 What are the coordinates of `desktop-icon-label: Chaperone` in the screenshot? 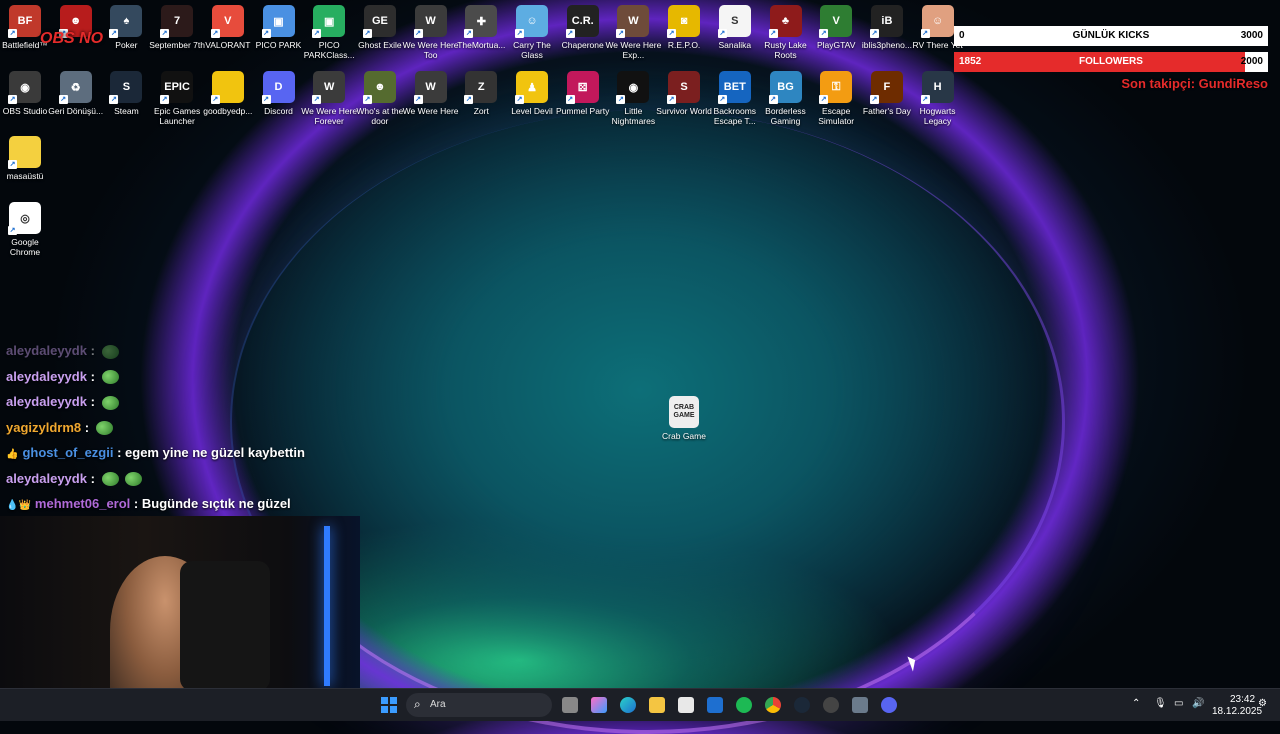 It's located at (582, 45).